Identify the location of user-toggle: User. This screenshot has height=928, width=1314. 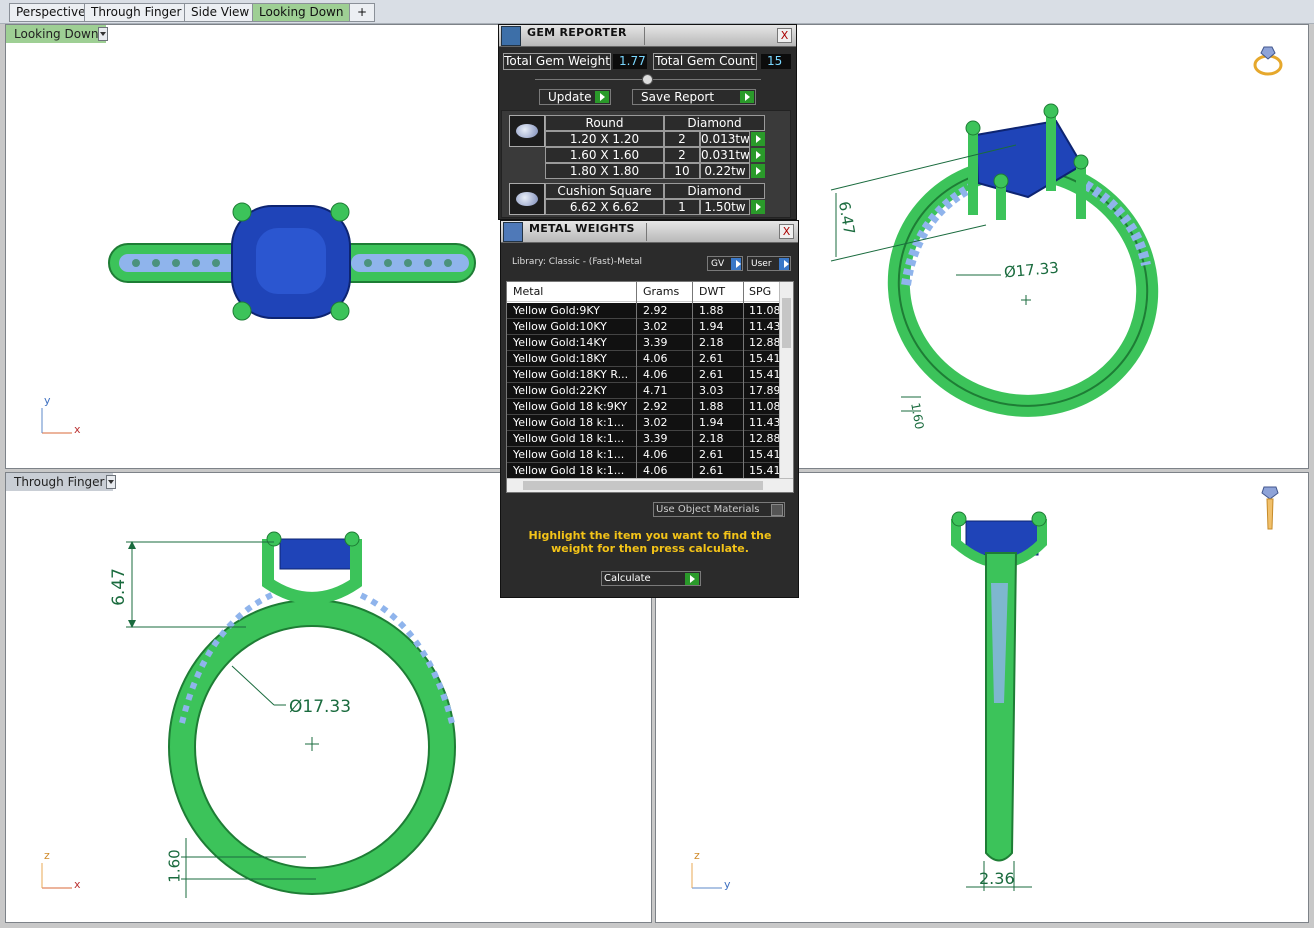
(769, 263).